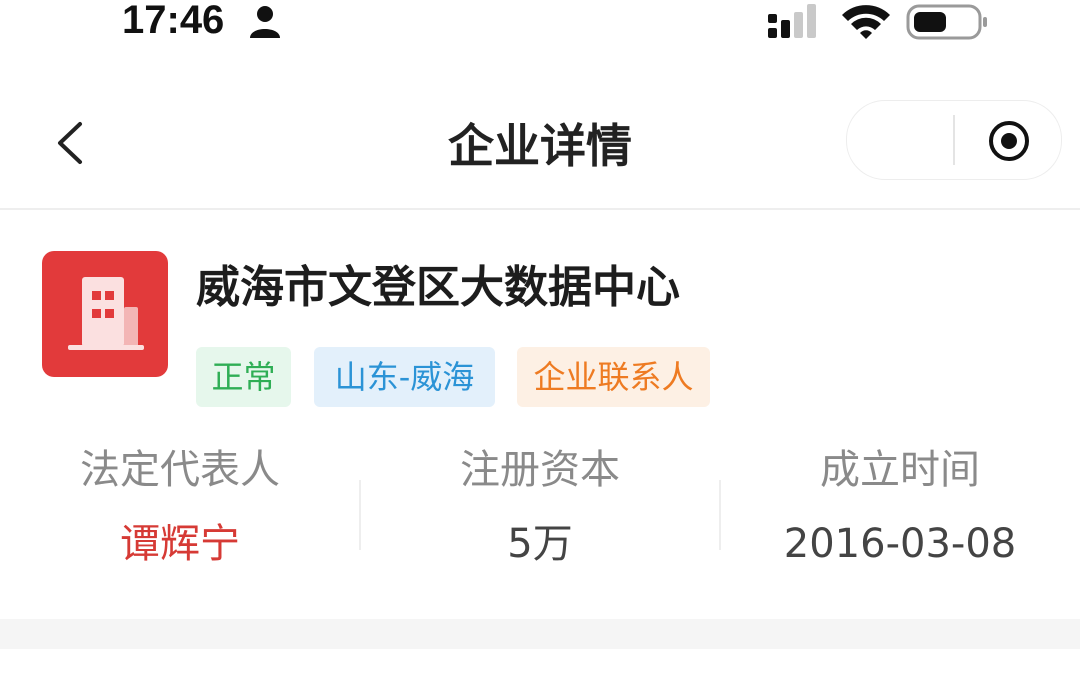  Describe the element at coordinates (180, 544) in the screenshot. I see `legal-representative-value: 谭辉宁` at that location.